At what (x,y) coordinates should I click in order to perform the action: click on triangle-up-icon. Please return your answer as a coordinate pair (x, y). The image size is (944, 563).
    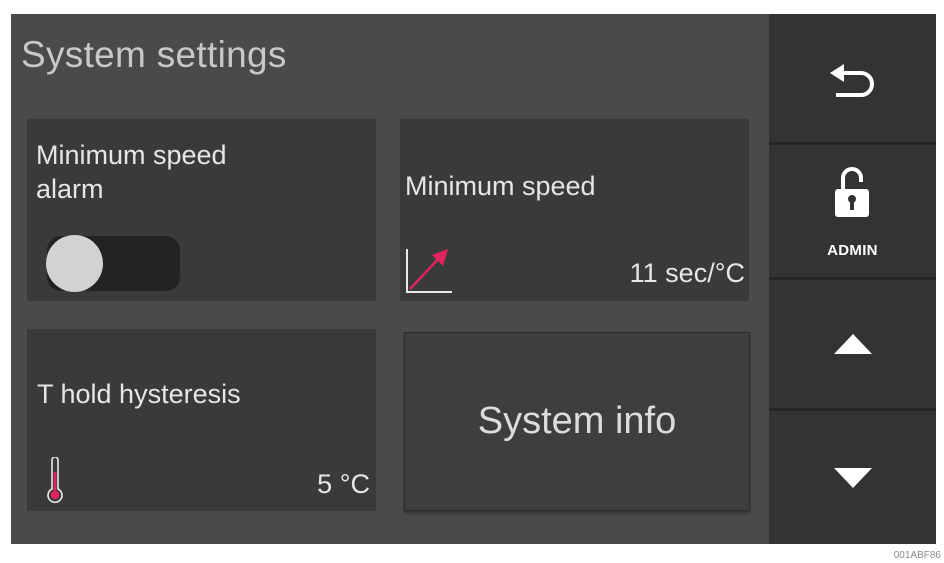
    Looking at the image, I should click on (852, 344).